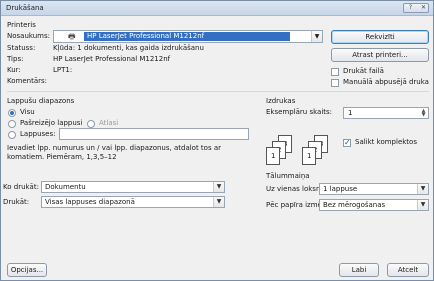 The image size is (434, 281). What do you see at coordinates (423, 113) in the screenshot?
I see `spinner-icon: ▲ ▼` at bounding box center [423, 113].